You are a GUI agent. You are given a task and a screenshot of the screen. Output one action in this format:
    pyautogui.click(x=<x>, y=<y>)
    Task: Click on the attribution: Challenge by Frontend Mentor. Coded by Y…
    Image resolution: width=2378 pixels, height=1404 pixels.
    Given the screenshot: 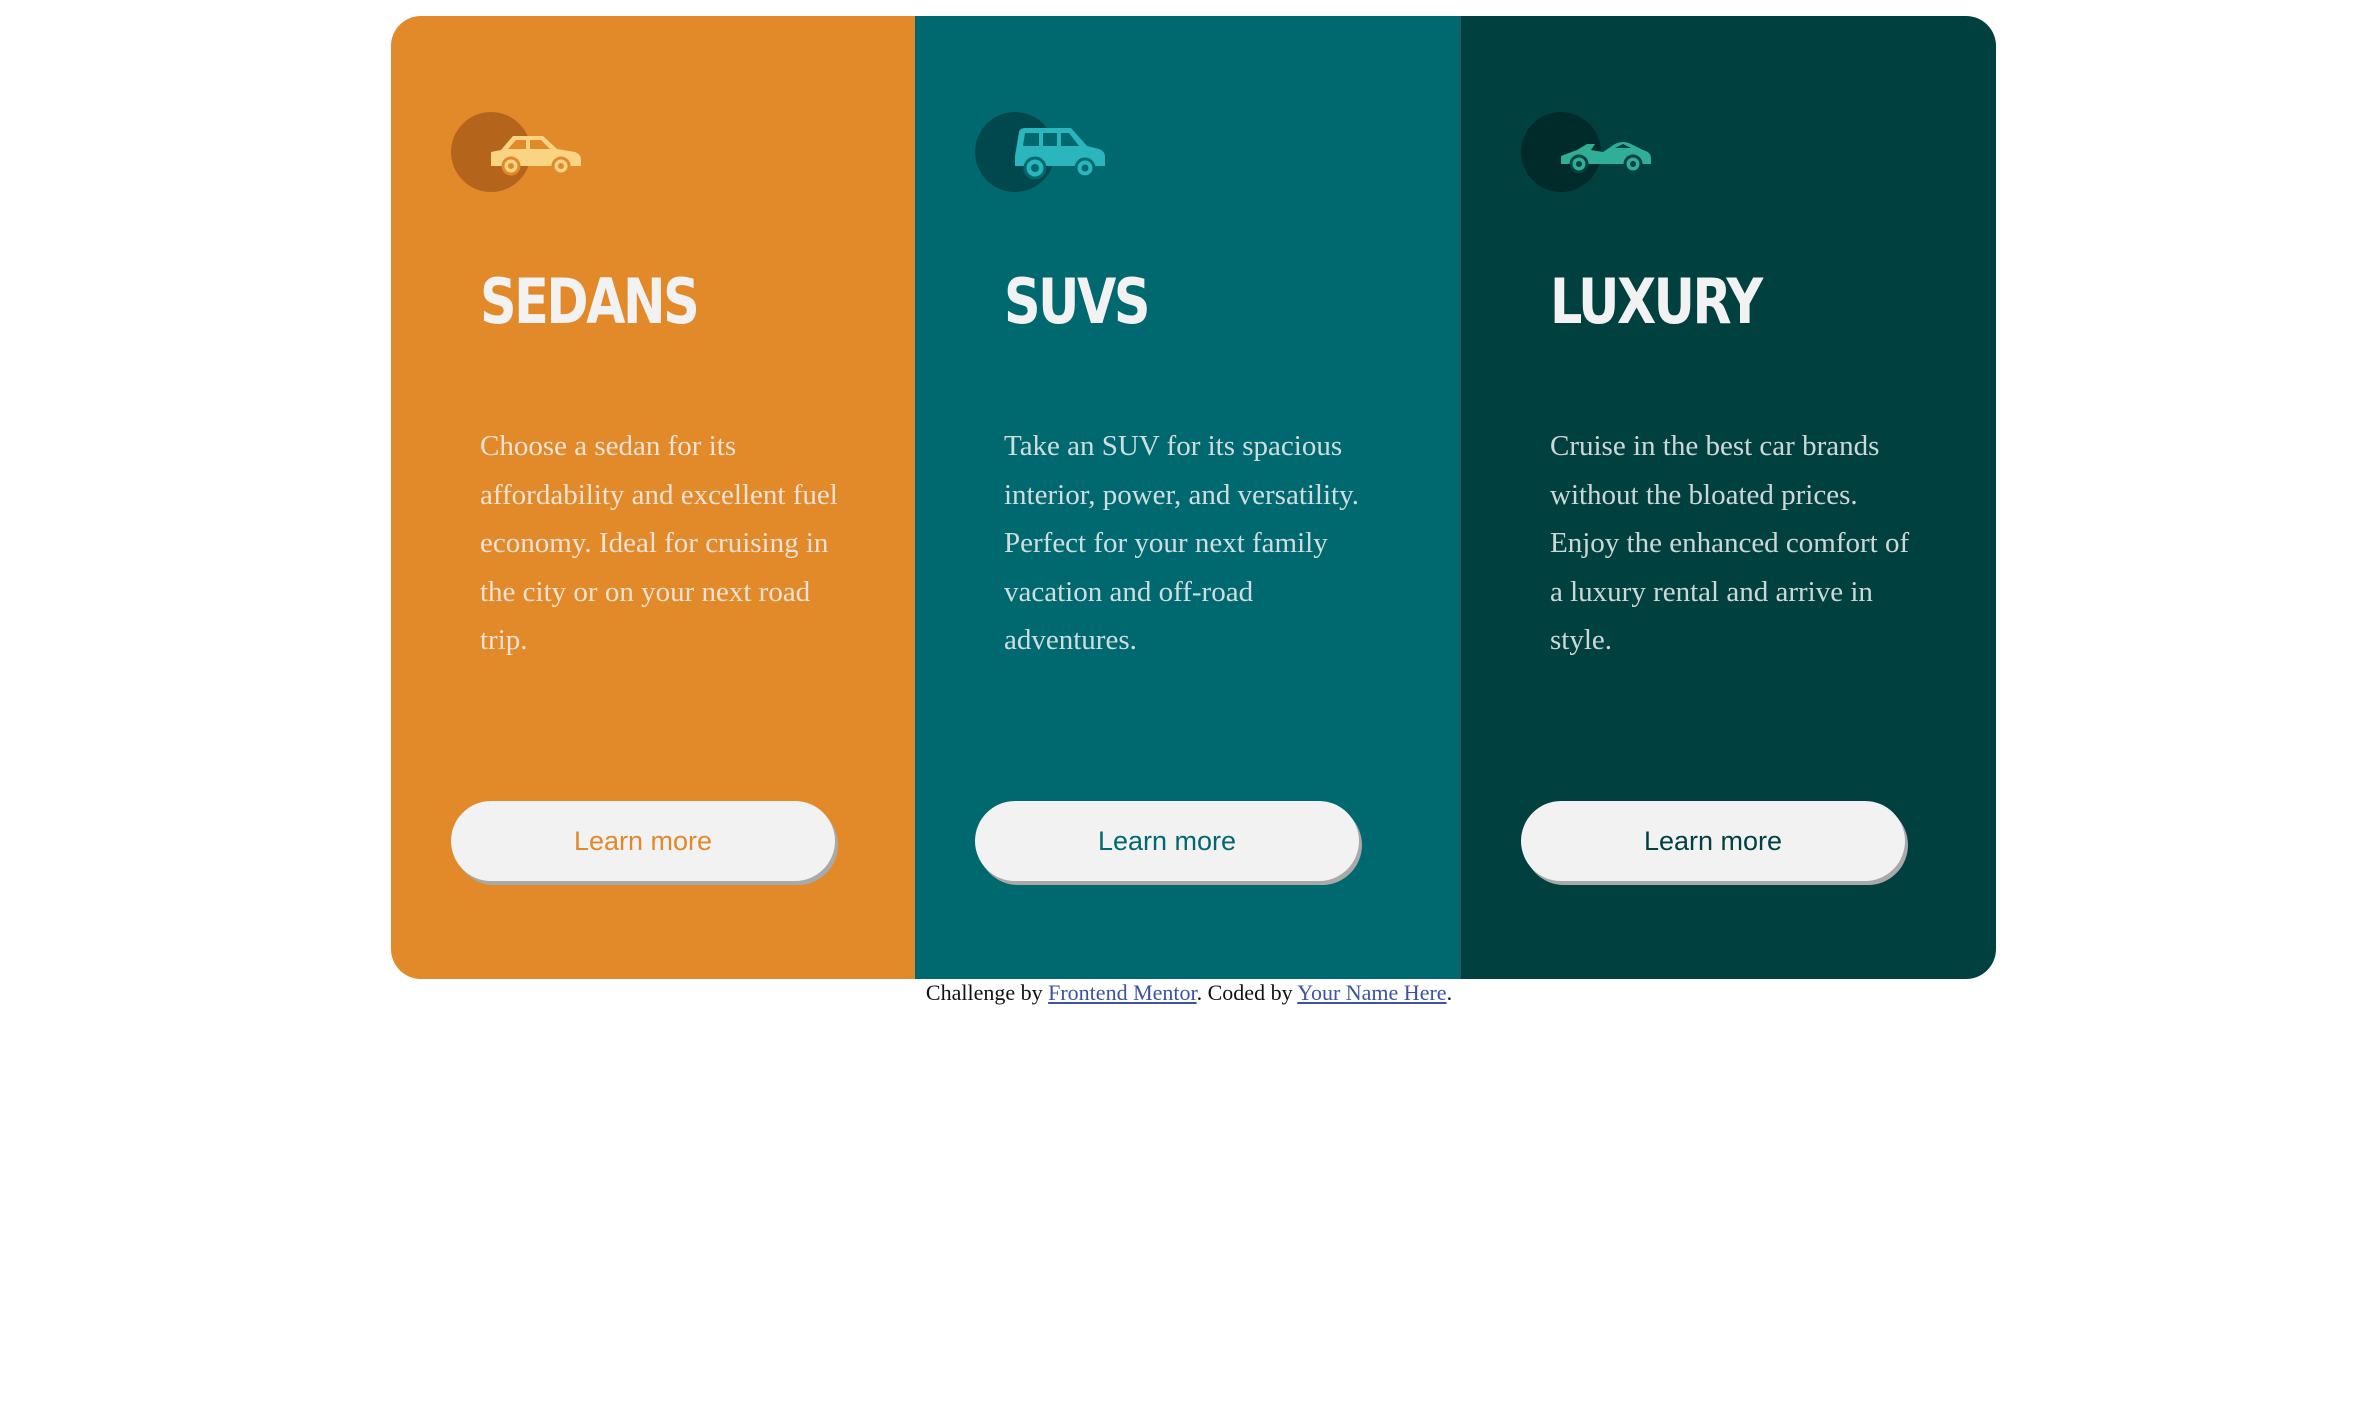 What is the action you would take?
    pyautogui.click(x=1189, y=993)
    